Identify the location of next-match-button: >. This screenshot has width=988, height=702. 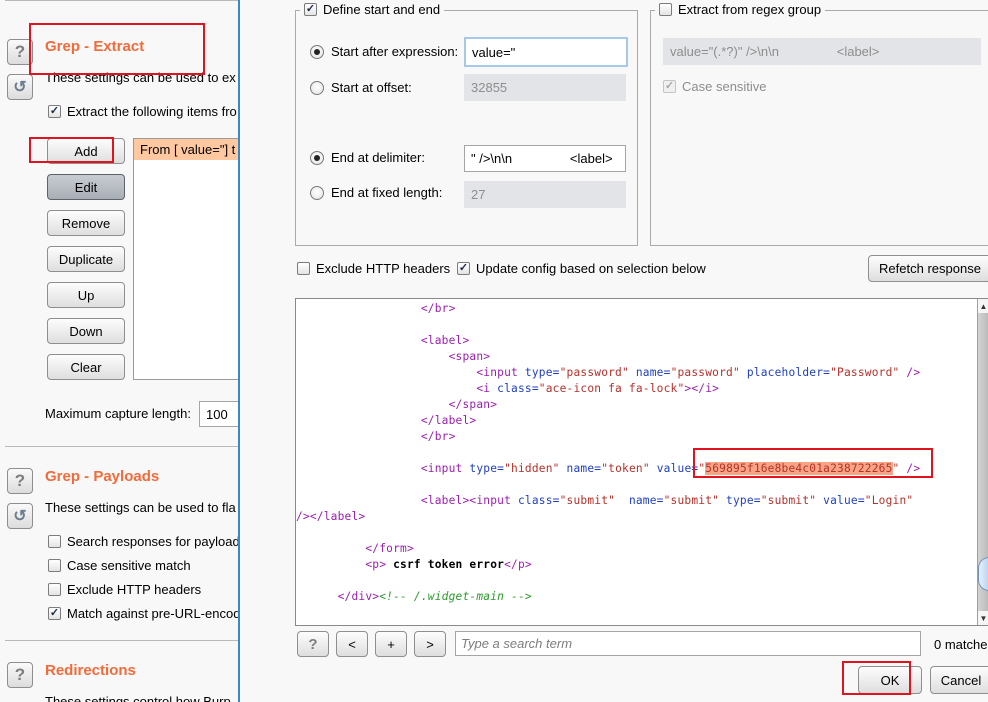
(430, 644).